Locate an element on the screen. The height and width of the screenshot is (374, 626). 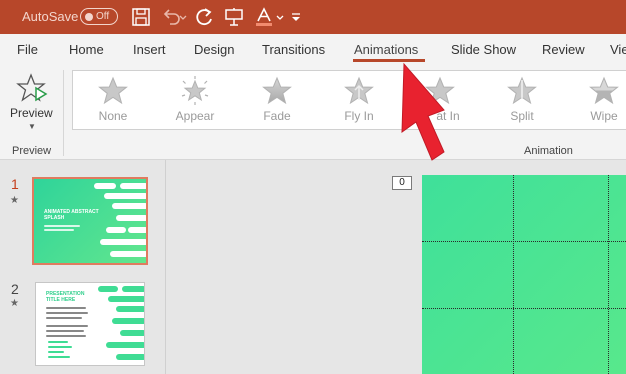
slide-number: 1 is located at coordinates (15, 184).